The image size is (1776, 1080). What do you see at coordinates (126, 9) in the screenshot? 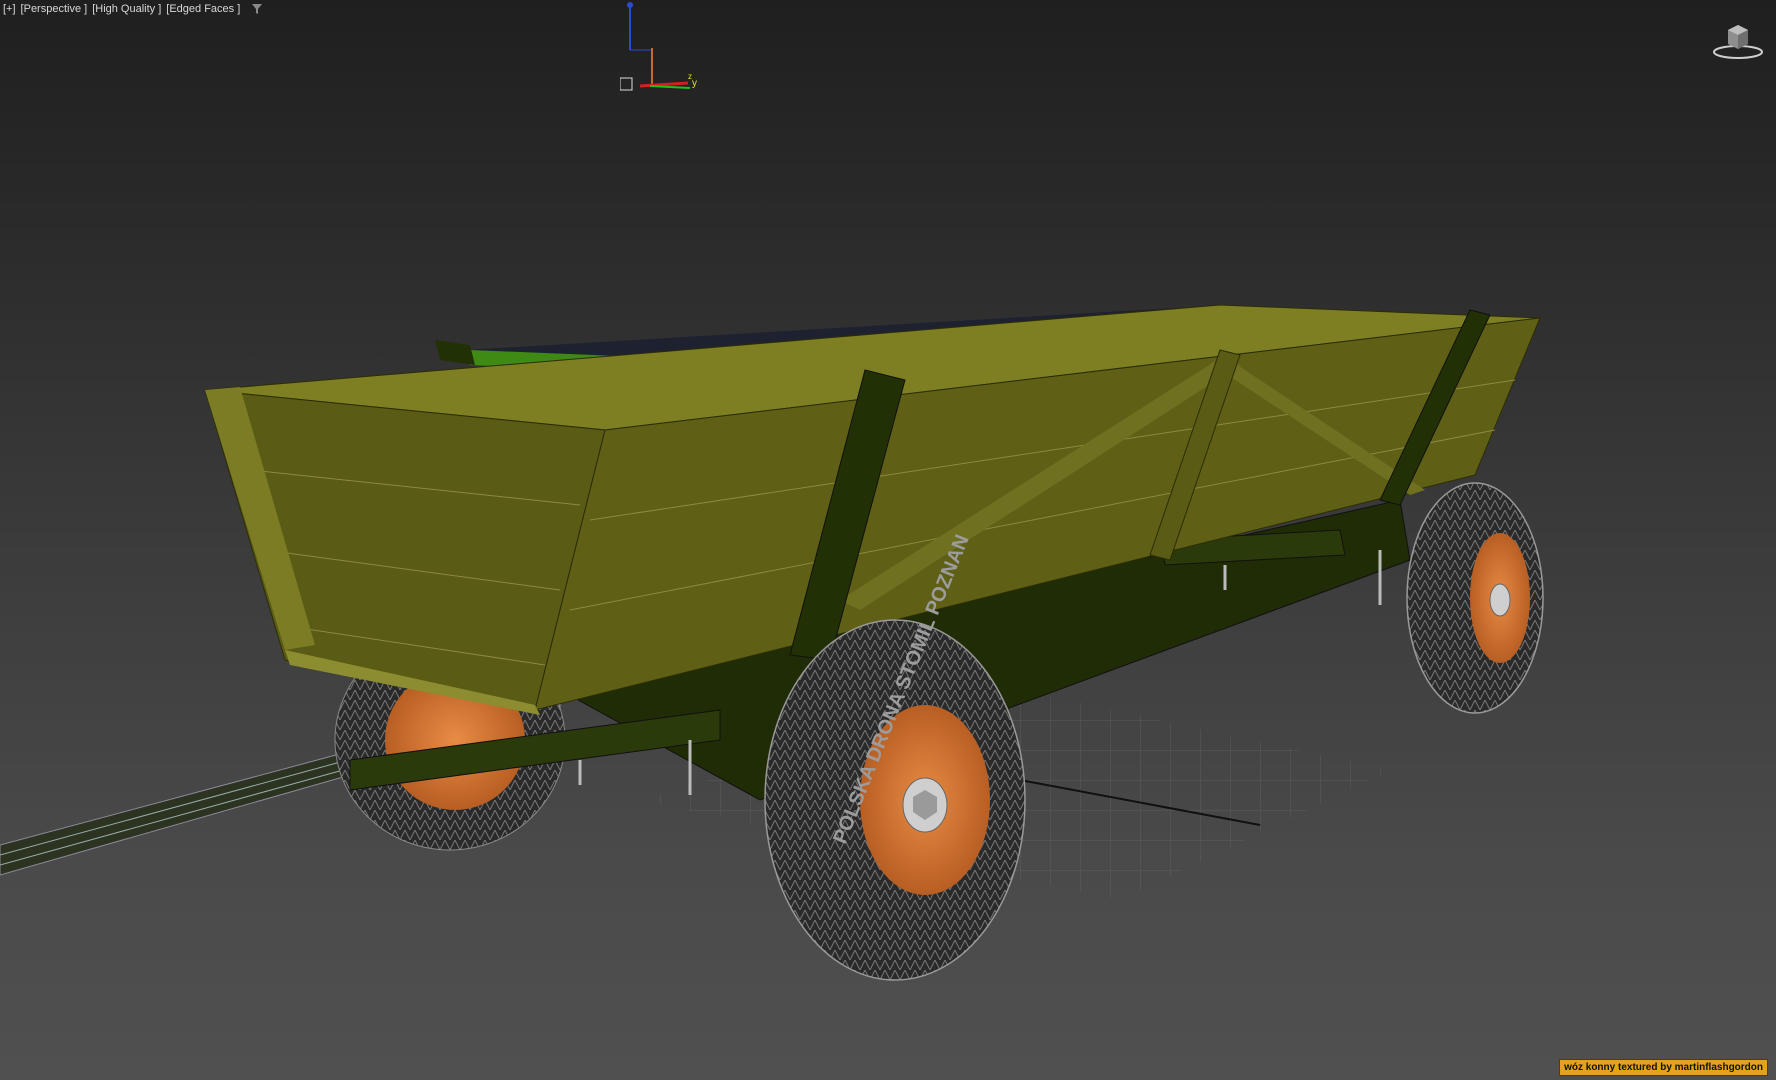
I see `viewport-quality-label: [High Quality ]` at bounding box center [126, 9].